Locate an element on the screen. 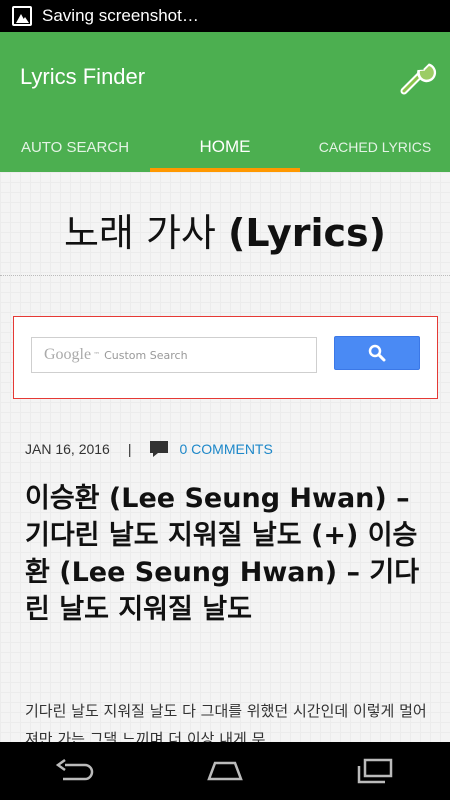  recents-icon is located at coordinates (375, 771).